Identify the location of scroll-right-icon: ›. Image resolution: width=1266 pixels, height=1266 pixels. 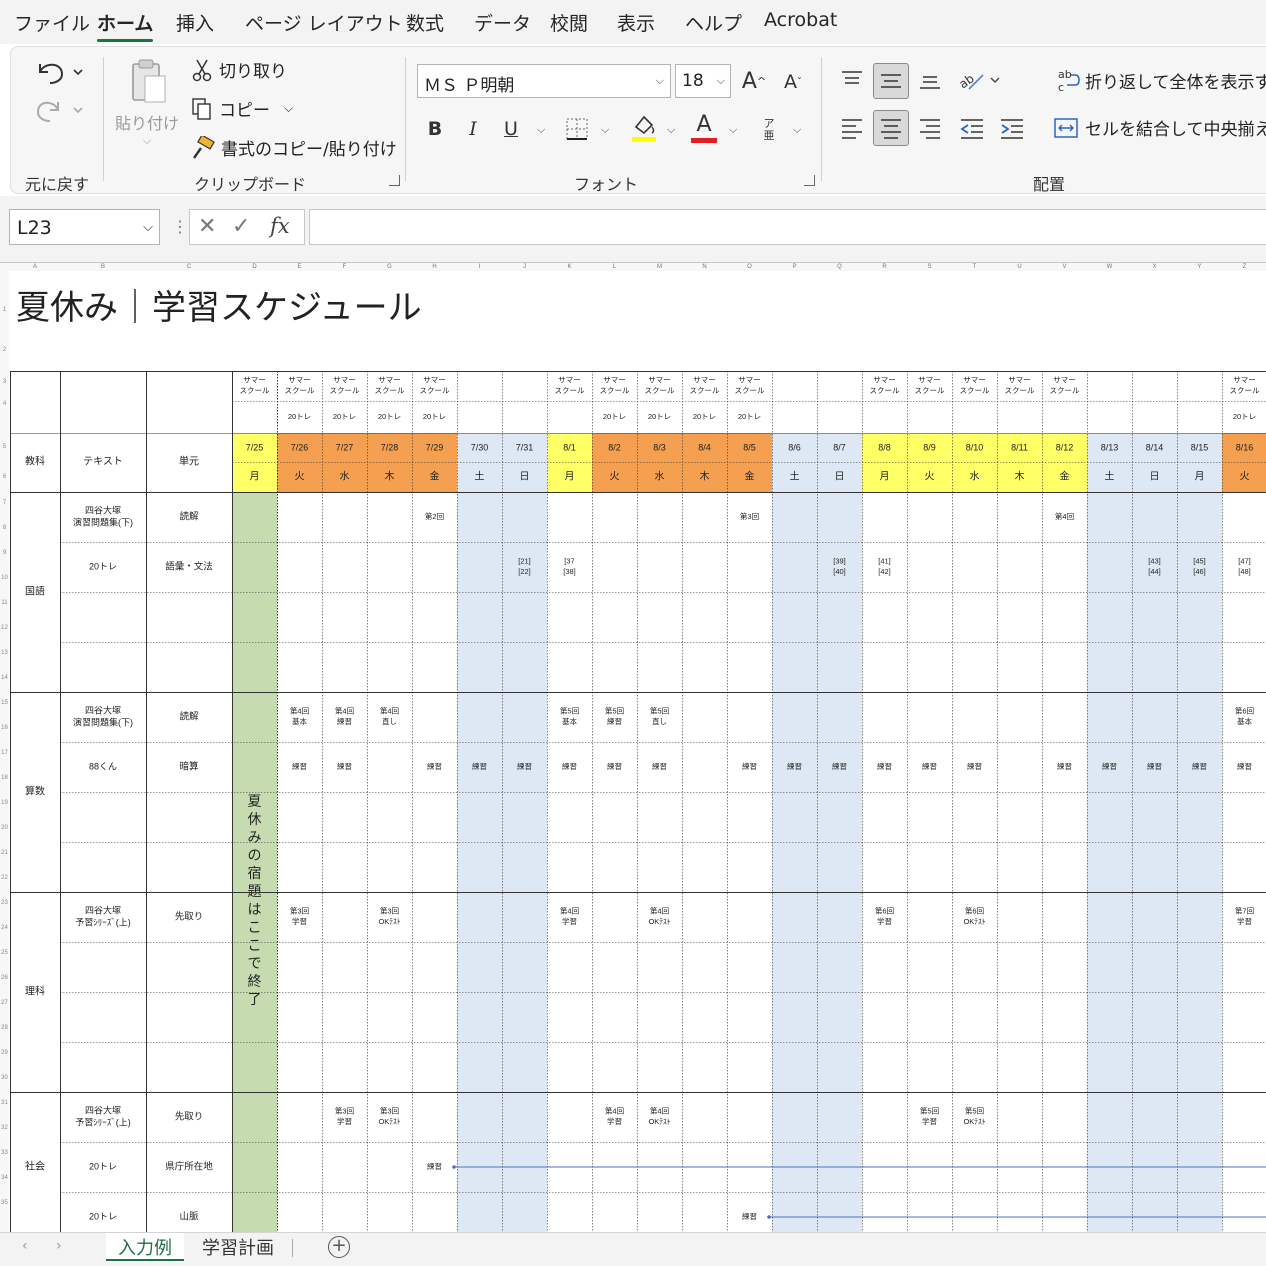
(59, 1246).